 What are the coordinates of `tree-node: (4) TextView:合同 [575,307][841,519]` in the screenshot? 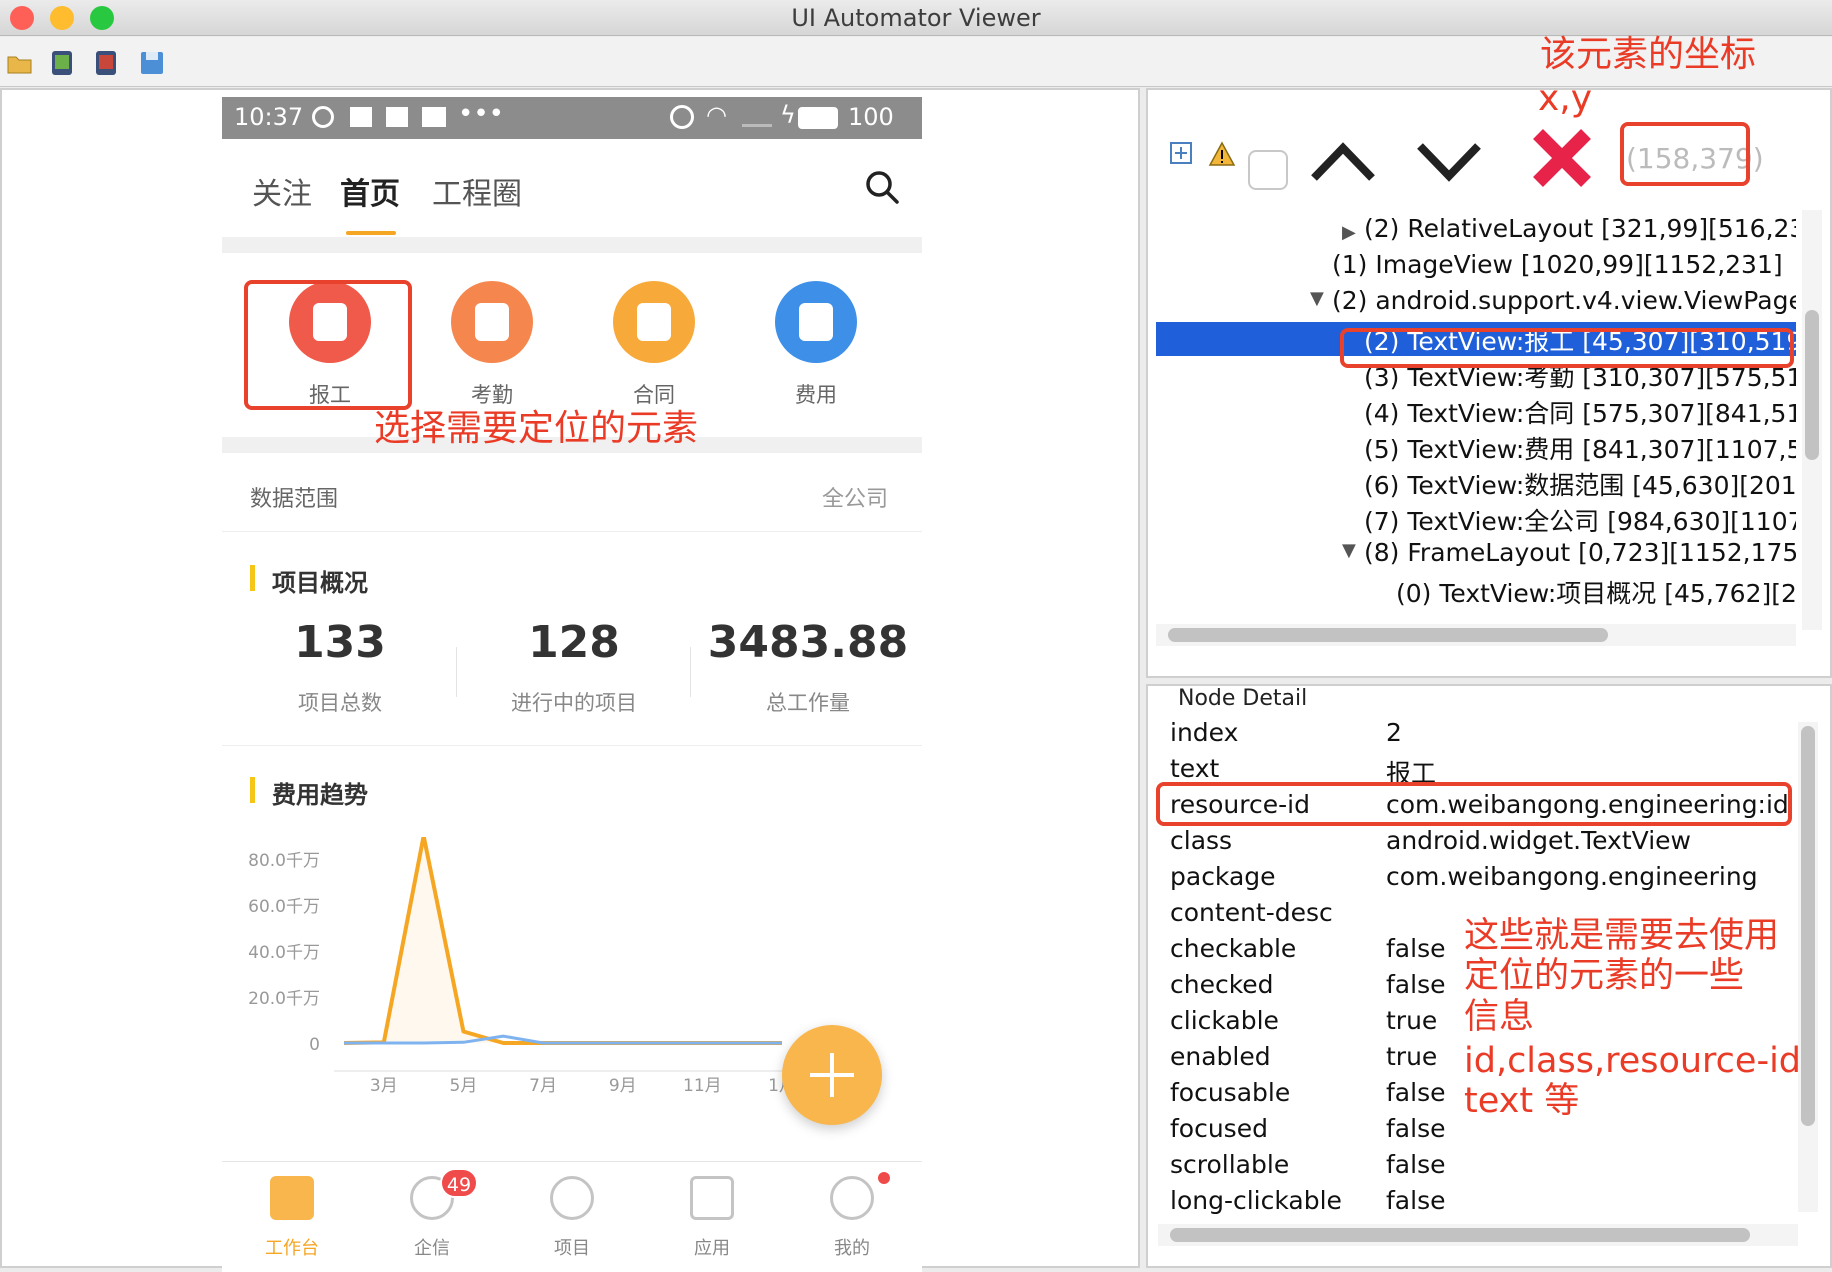 It's located at (1580, 412).